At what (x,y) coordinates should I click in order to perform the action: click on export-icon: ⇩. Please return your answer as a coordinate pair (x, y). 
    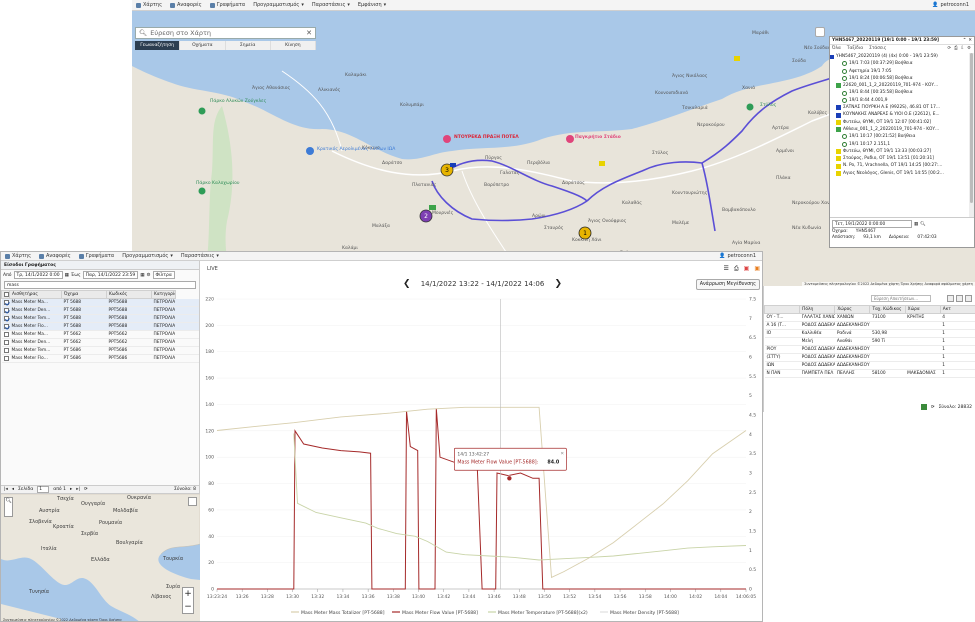
    Looking at the image, I should click on (963, 48).